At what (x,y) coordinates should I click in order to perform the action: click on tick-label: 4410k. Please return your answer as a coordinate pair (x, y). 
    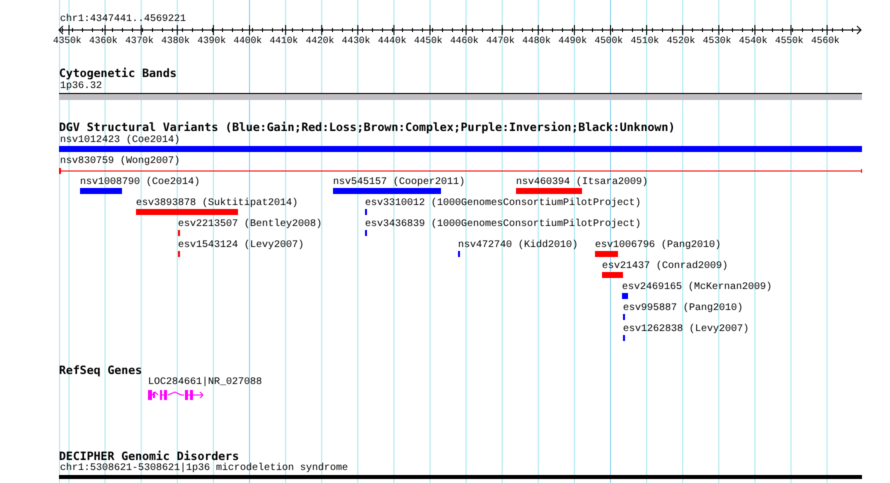
    Looking at the image, I should click on (284, 40).